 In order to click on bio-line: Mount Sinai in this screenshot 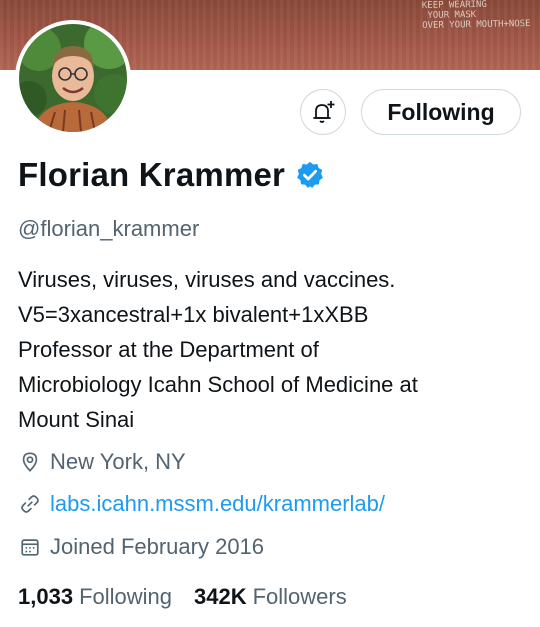, I will do `click(76, 419)`.